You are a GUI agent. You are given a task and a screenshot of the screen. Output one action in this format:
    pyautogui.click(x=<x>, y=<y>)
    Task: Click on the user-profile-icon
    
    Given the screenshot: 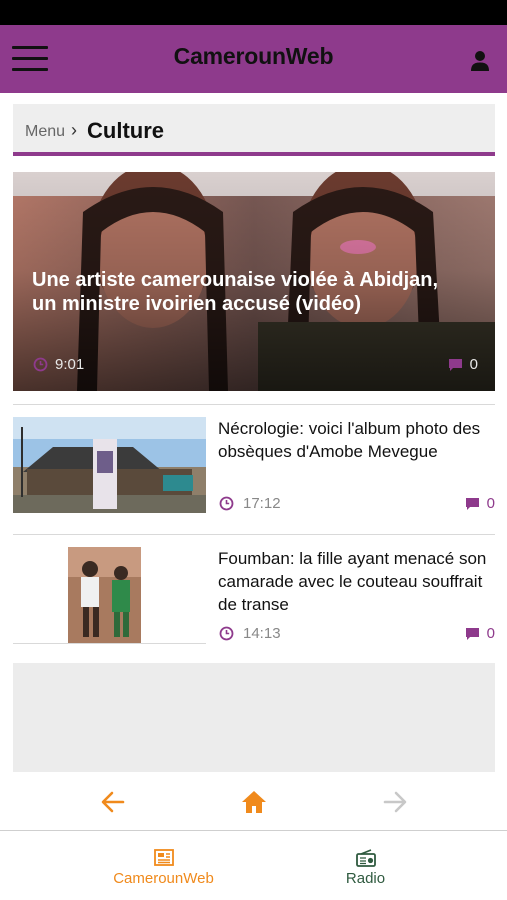 What is the action you would take?
    pyautogui.click(x=480, y=60)
    